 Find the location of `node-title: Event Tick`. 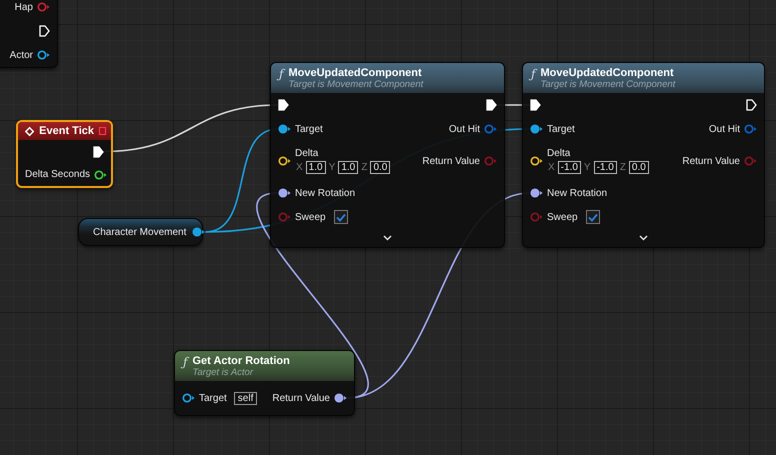

node-title: Event Tick is located at coordinates (66, 131).